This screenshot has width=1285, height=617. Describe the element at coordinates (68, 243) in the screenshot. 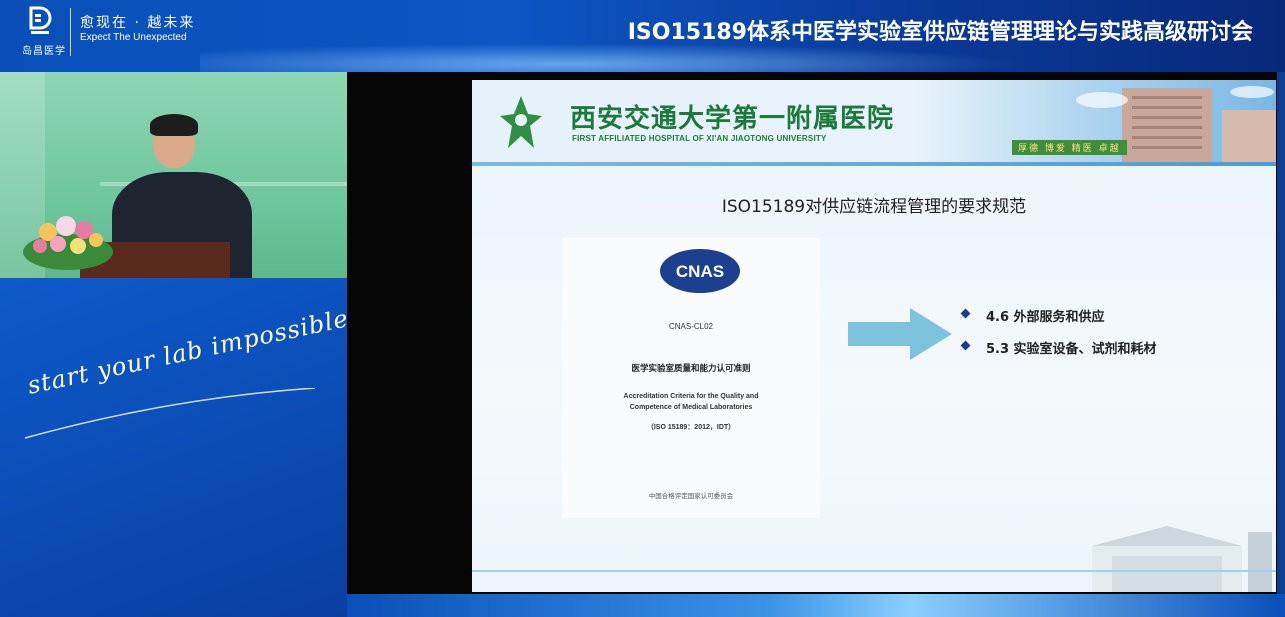

I see `flower-arrangement-icon` at that location.